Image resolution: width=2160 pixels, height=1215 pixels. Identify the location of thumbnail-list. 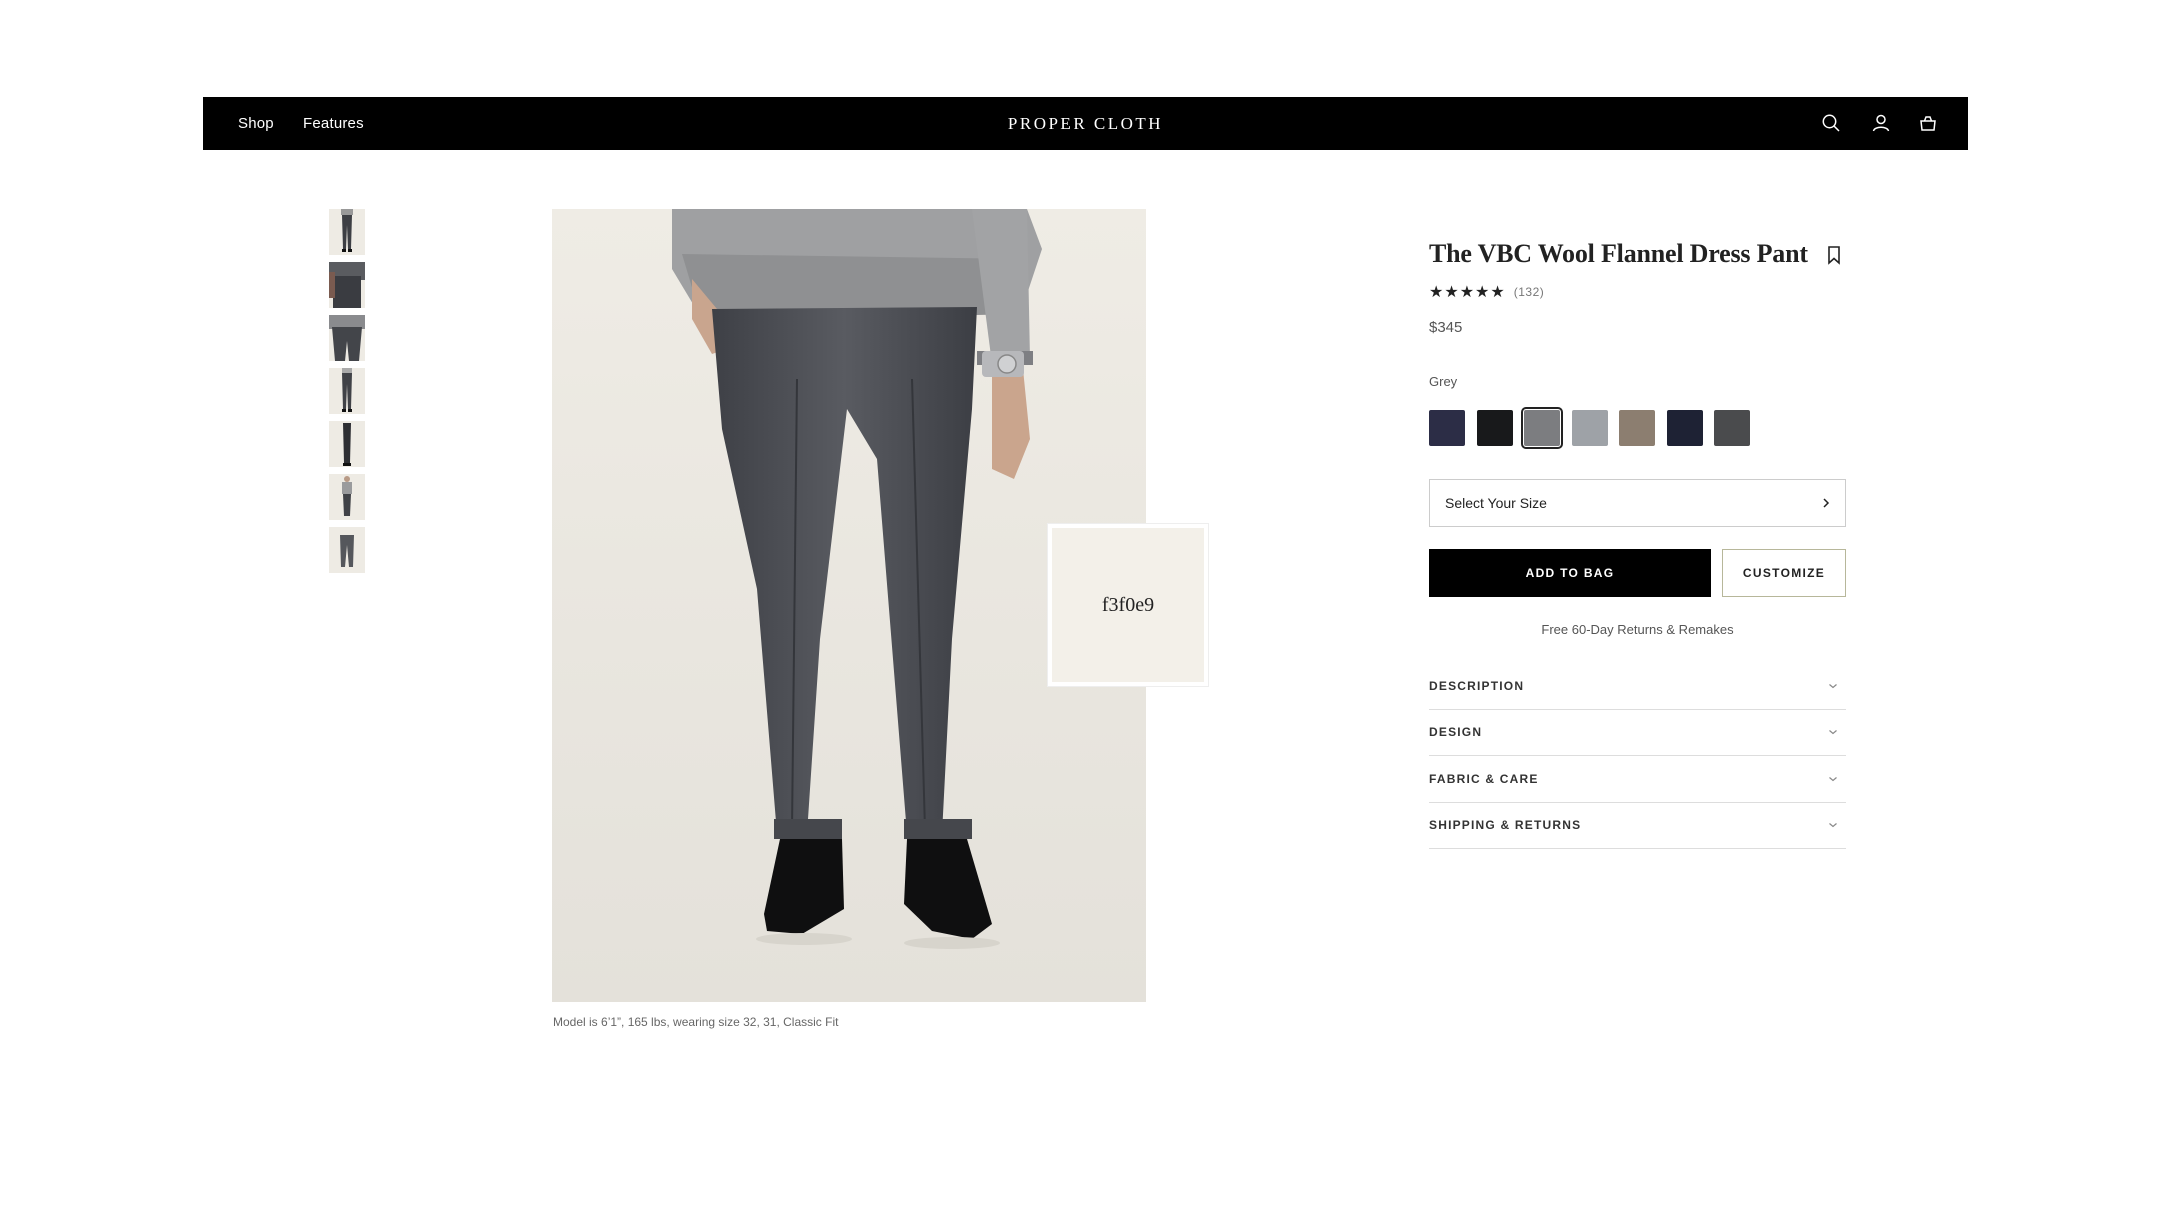
(347, 394).